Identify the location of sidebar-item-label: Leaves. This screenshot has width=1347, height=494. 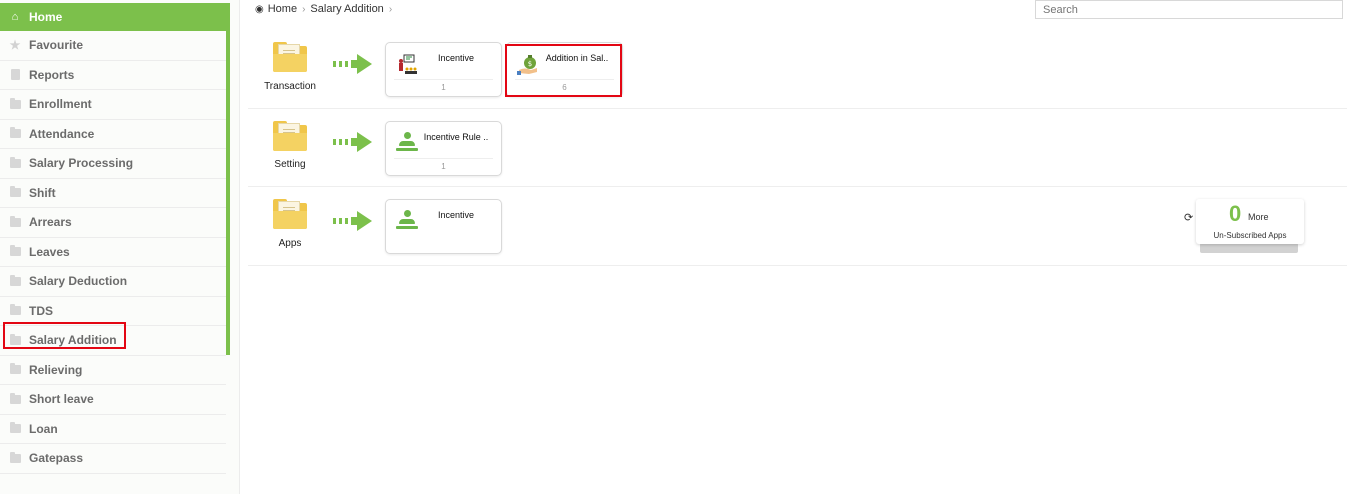
(49, 251).